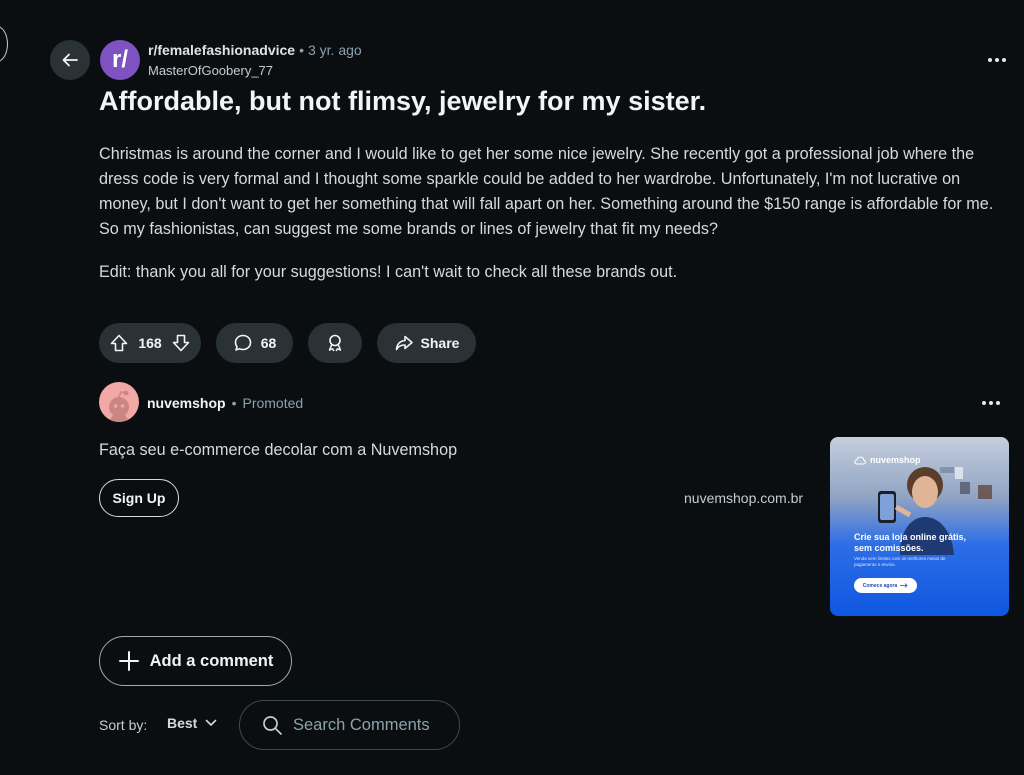 This screenshot has height=775, width=1024. What do you see at coordinates (997, 60) in the screenshot?
I see `post-overflow-menu-button` at bounding box center [997, 60].